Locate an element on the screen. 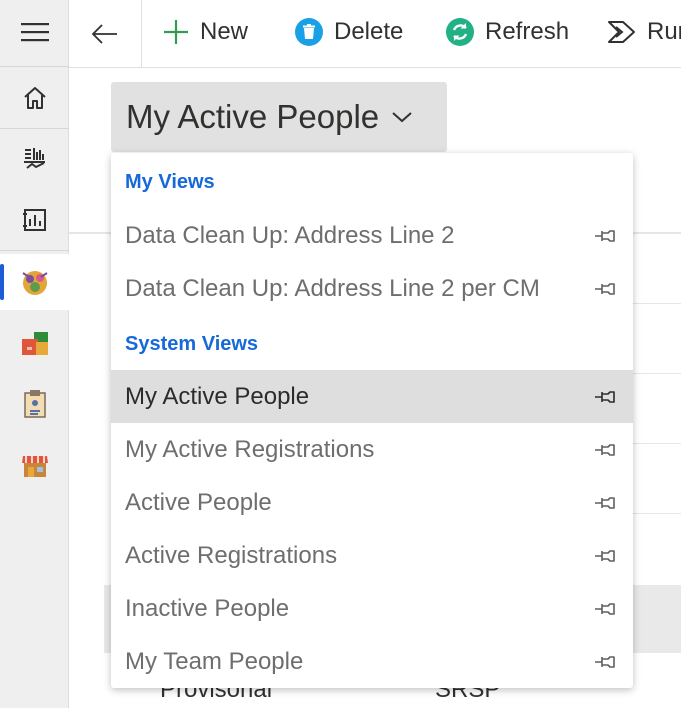 Image resolution: width=681 pixels, height=708 pixels. view-selector-button: My Active People is located at coordinates (279, 117).